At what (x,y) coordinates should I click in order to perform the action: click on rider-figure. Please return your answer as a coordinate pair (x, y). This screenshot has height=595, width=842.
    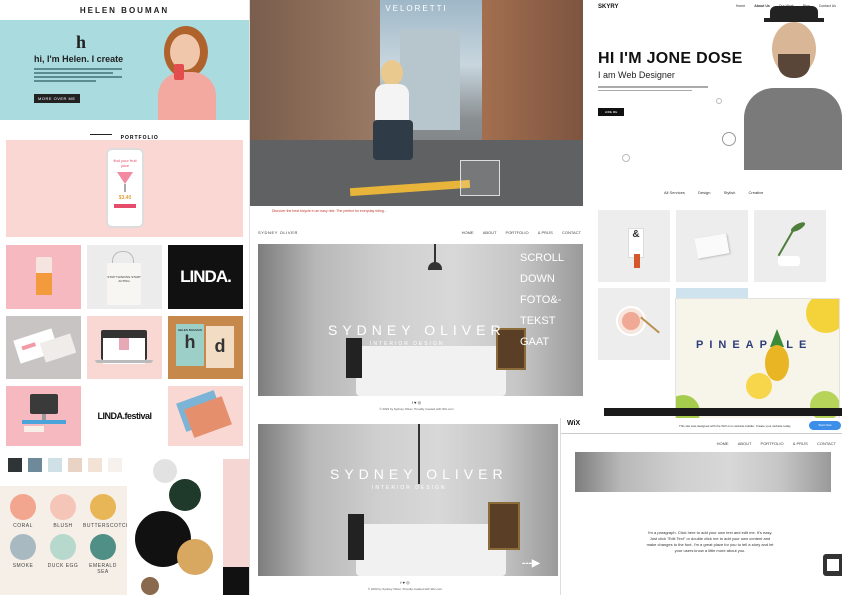
    Looking at the image, I should click on (395, 130).